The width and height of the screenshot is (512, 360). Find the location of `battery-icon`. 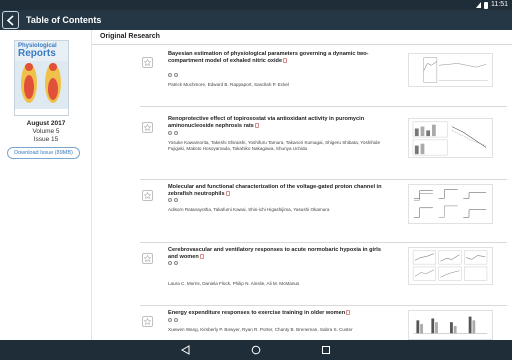

battery-icon is located at coordinates (486, 5).